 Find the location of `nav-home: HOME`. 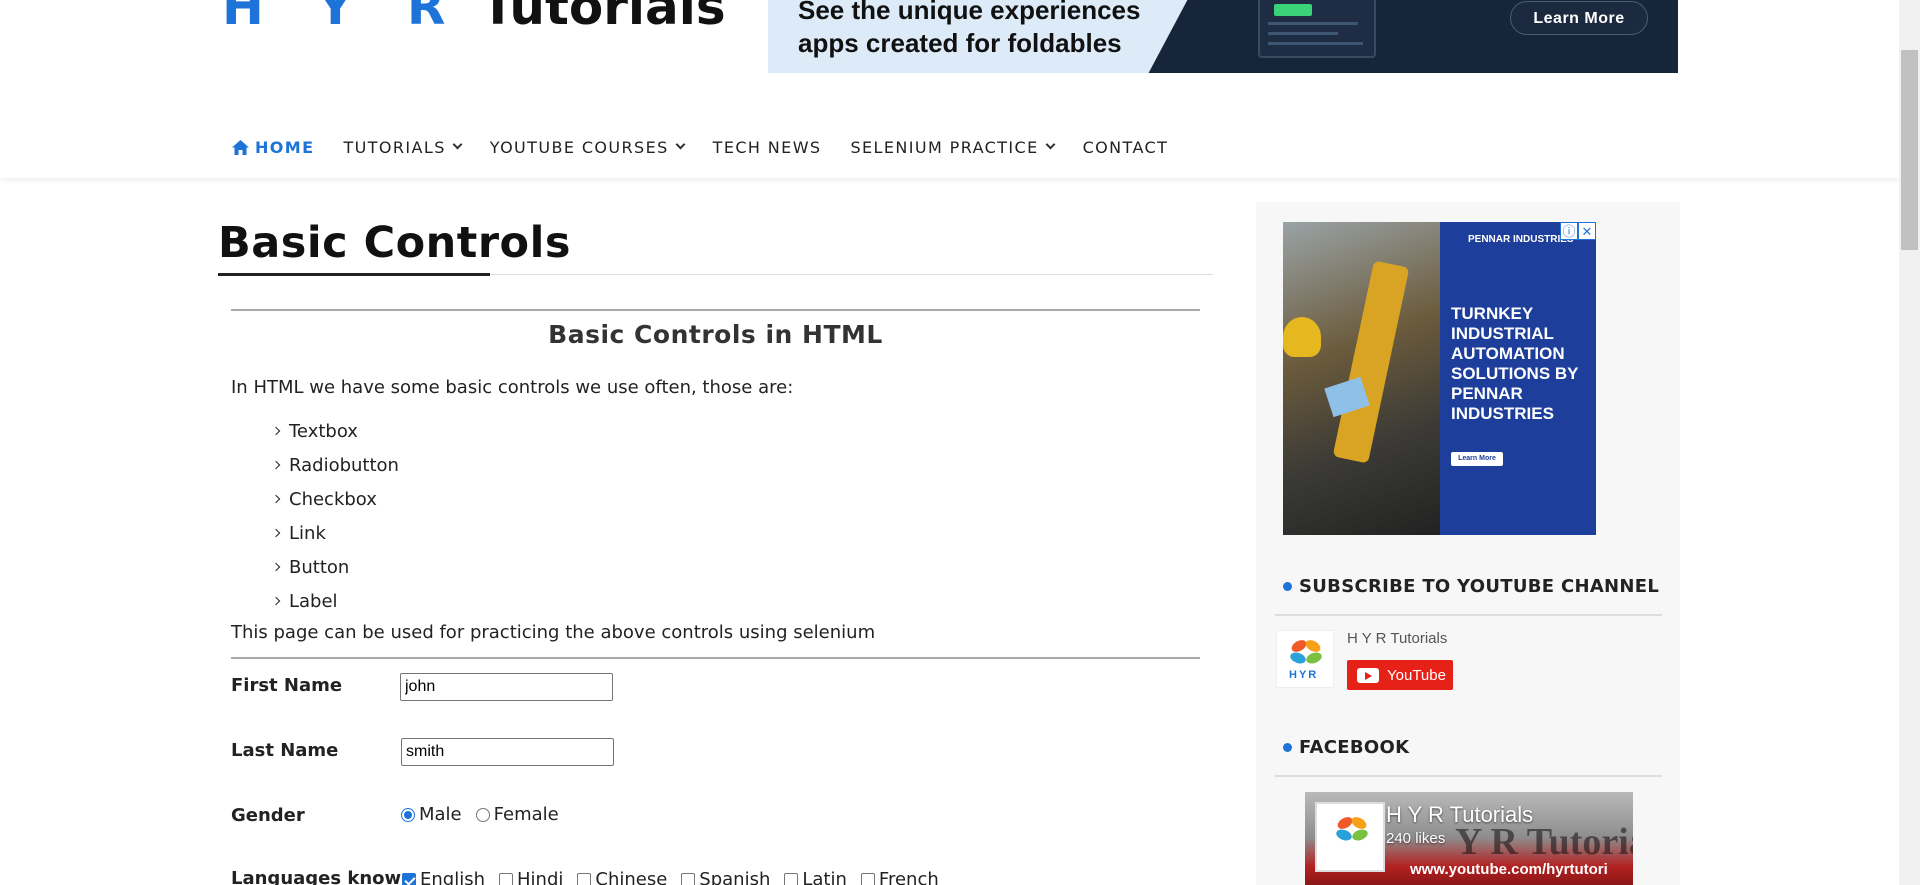

nav-home: HOME is located at coordinates (273, 147).